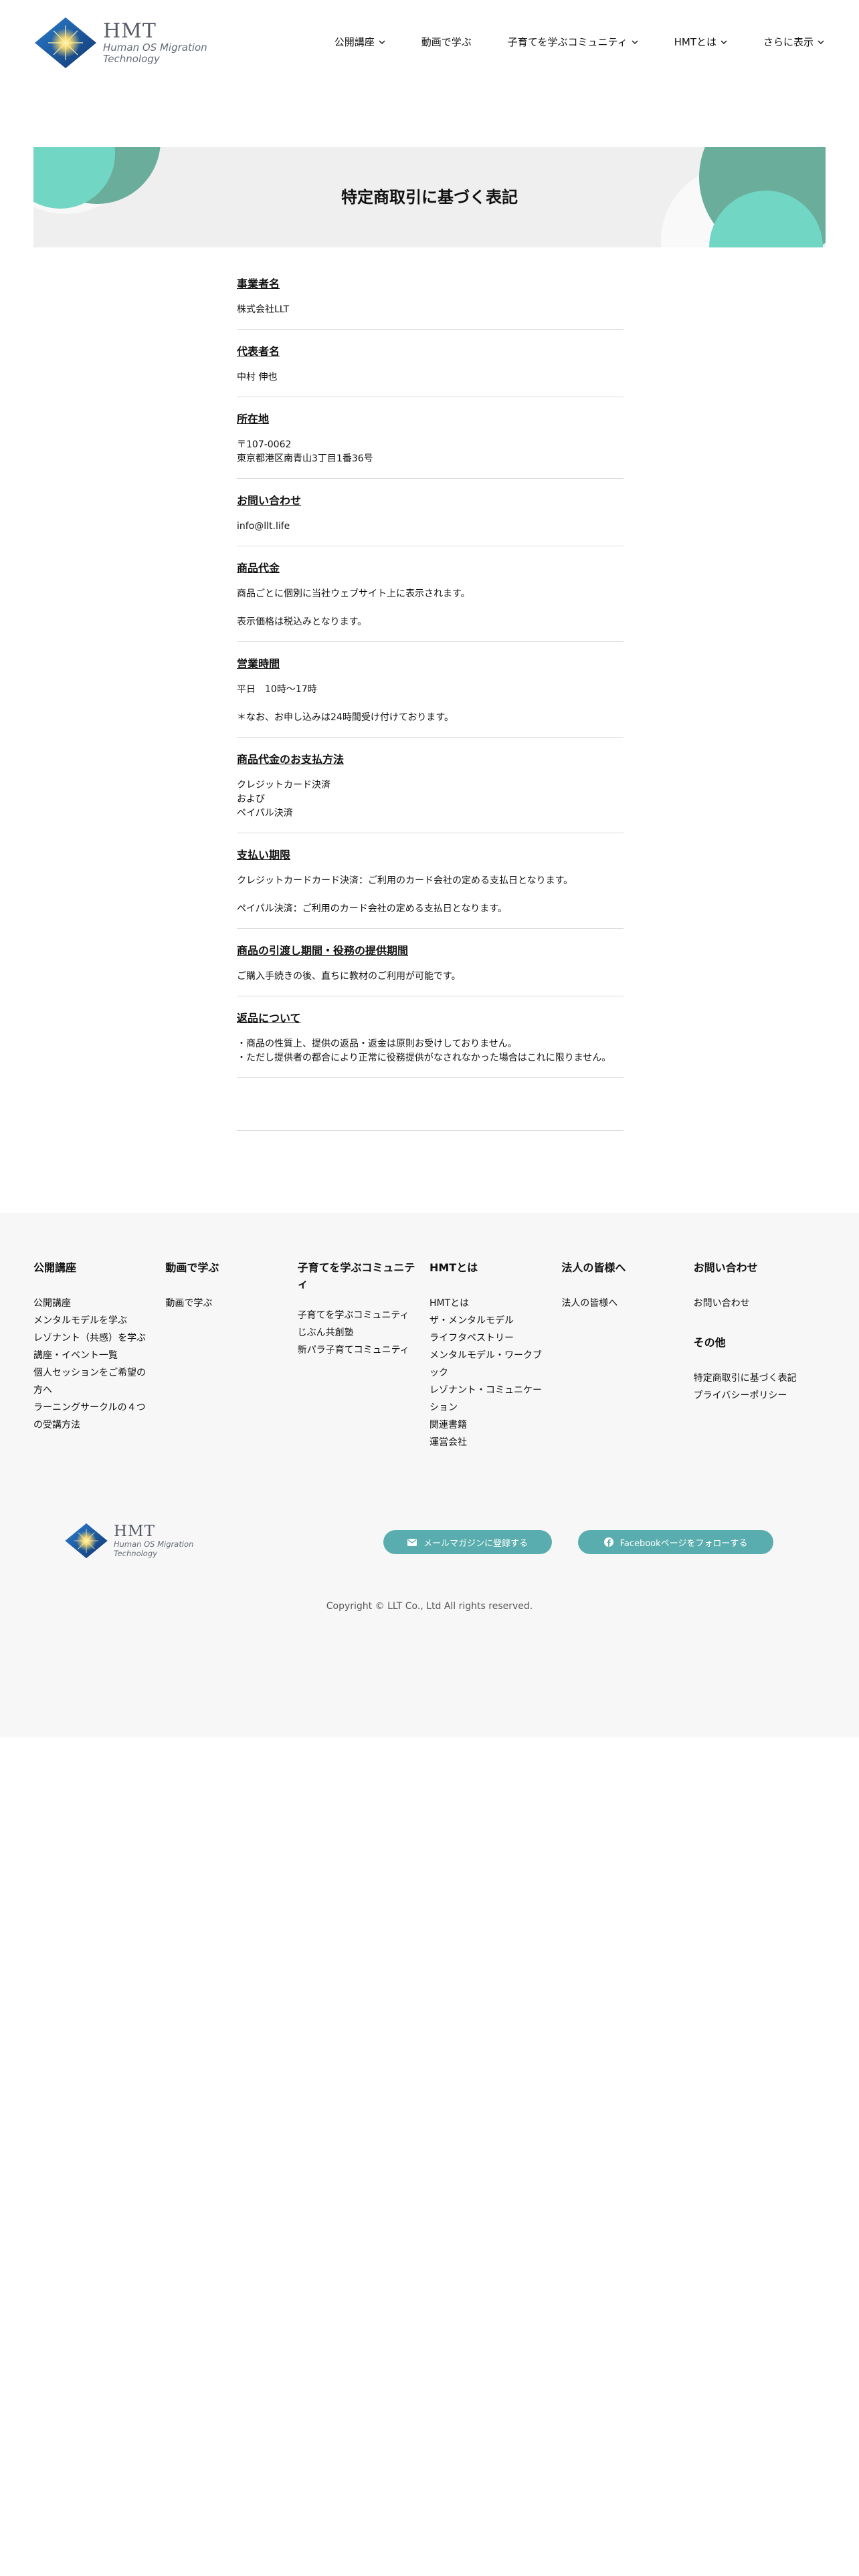  I want to click on section-text: 東京都港区南青山3丁目1番36号, so click(305, 458).